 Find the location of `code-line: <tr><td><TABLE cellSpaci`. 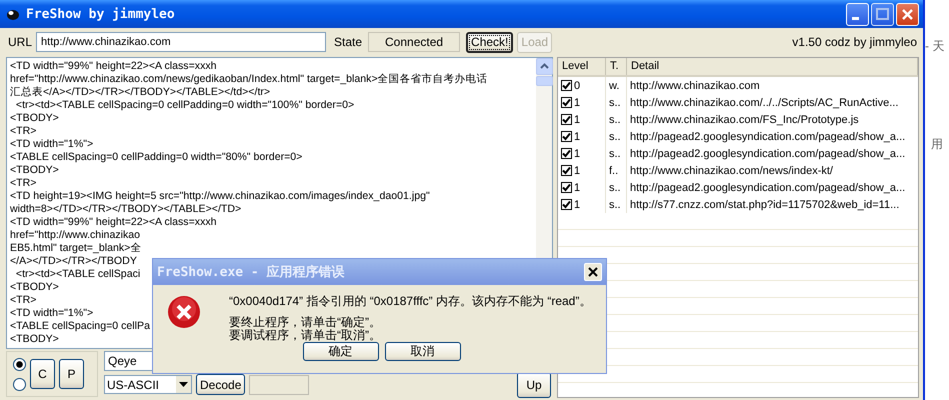

code-line: <tr><td><TABLE cellSpaci is located at coordinates (77, 274).